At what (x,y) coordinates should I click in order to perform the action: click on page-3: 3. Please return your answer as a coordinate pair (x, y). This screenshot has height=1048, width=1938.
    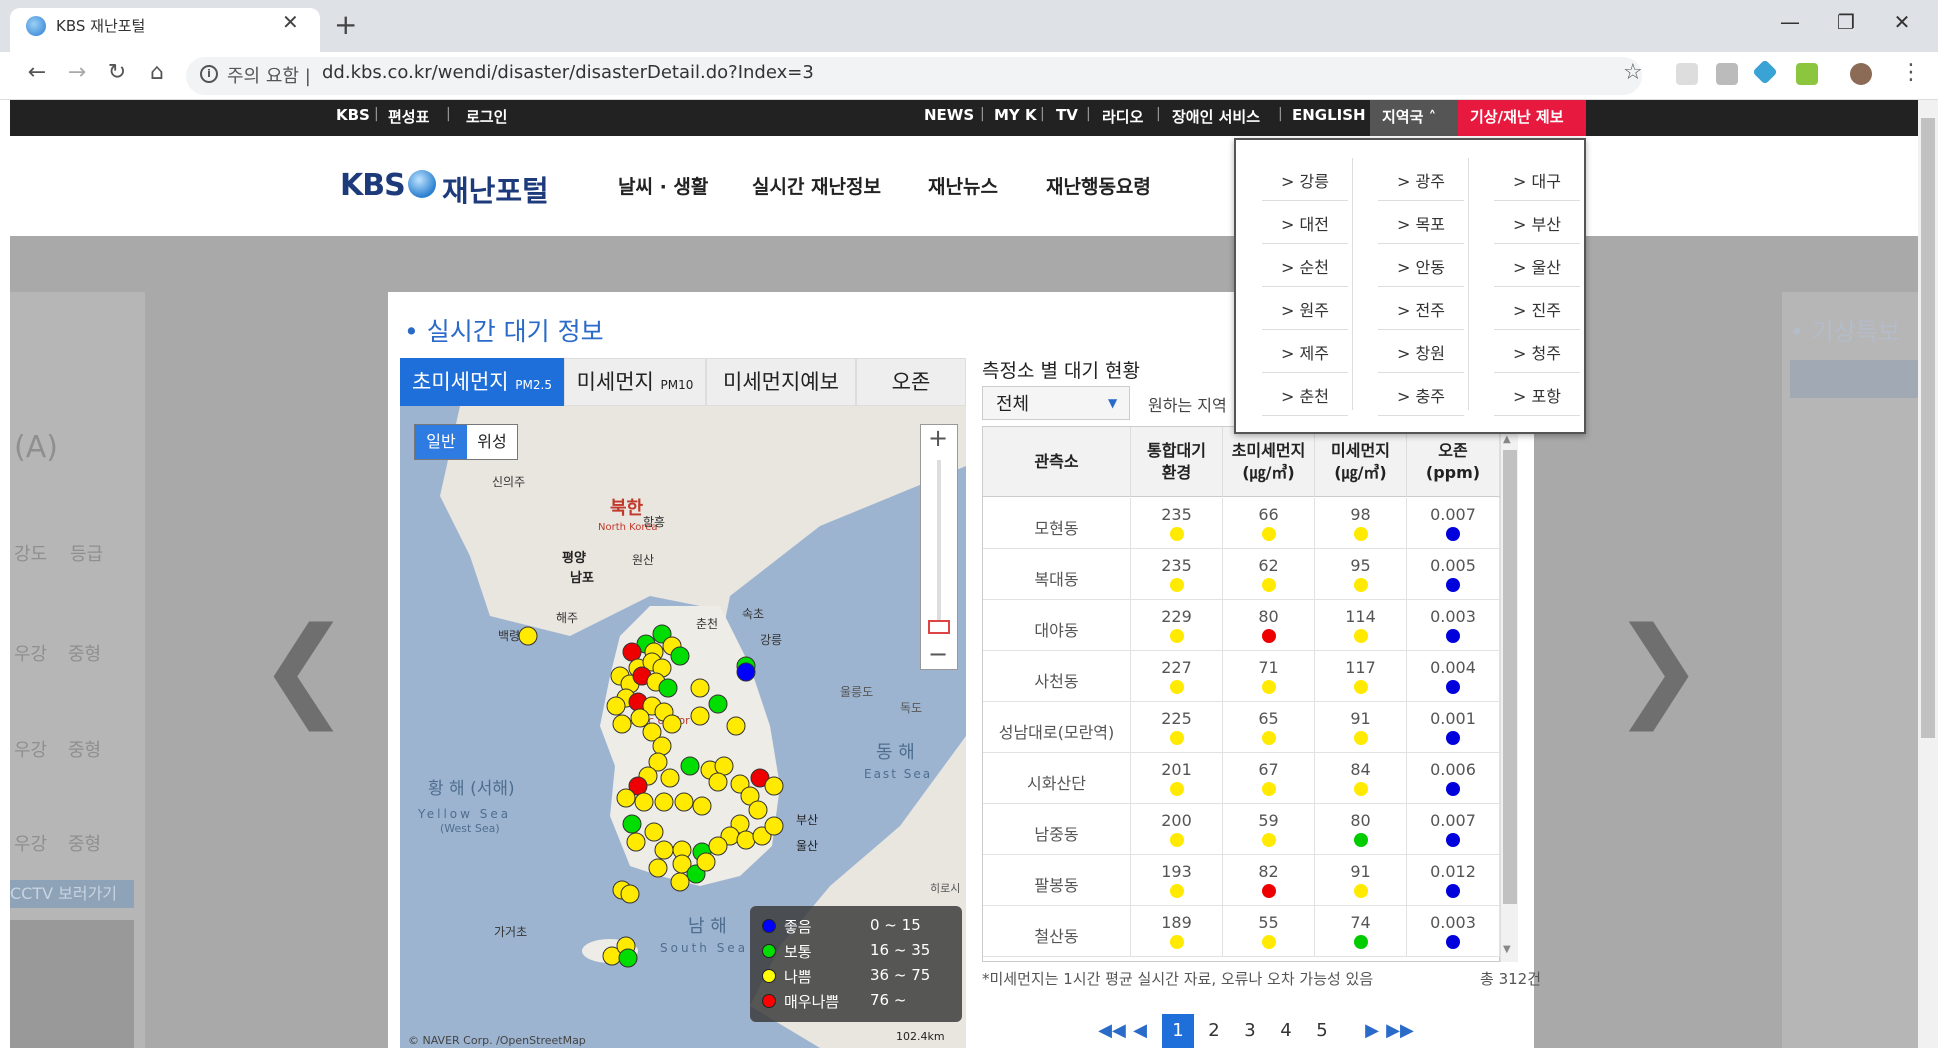
    Looking at the image, I should click on (1250, 1031).